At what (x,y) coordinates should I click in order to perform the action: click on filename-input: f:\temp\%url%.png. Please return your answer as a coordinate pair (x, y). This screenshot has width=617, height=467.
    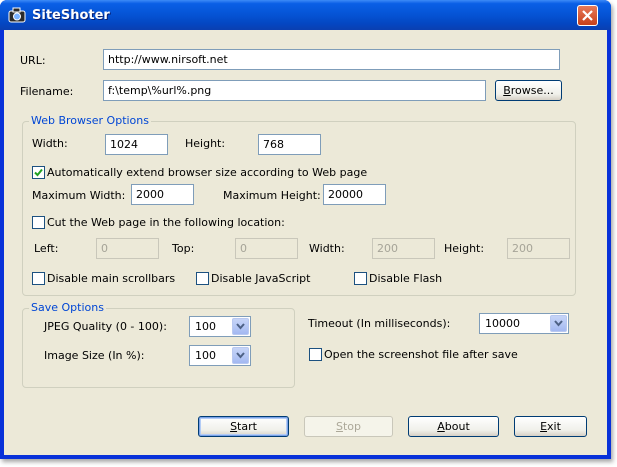
    Looking at the image, I should click on (294, 90).